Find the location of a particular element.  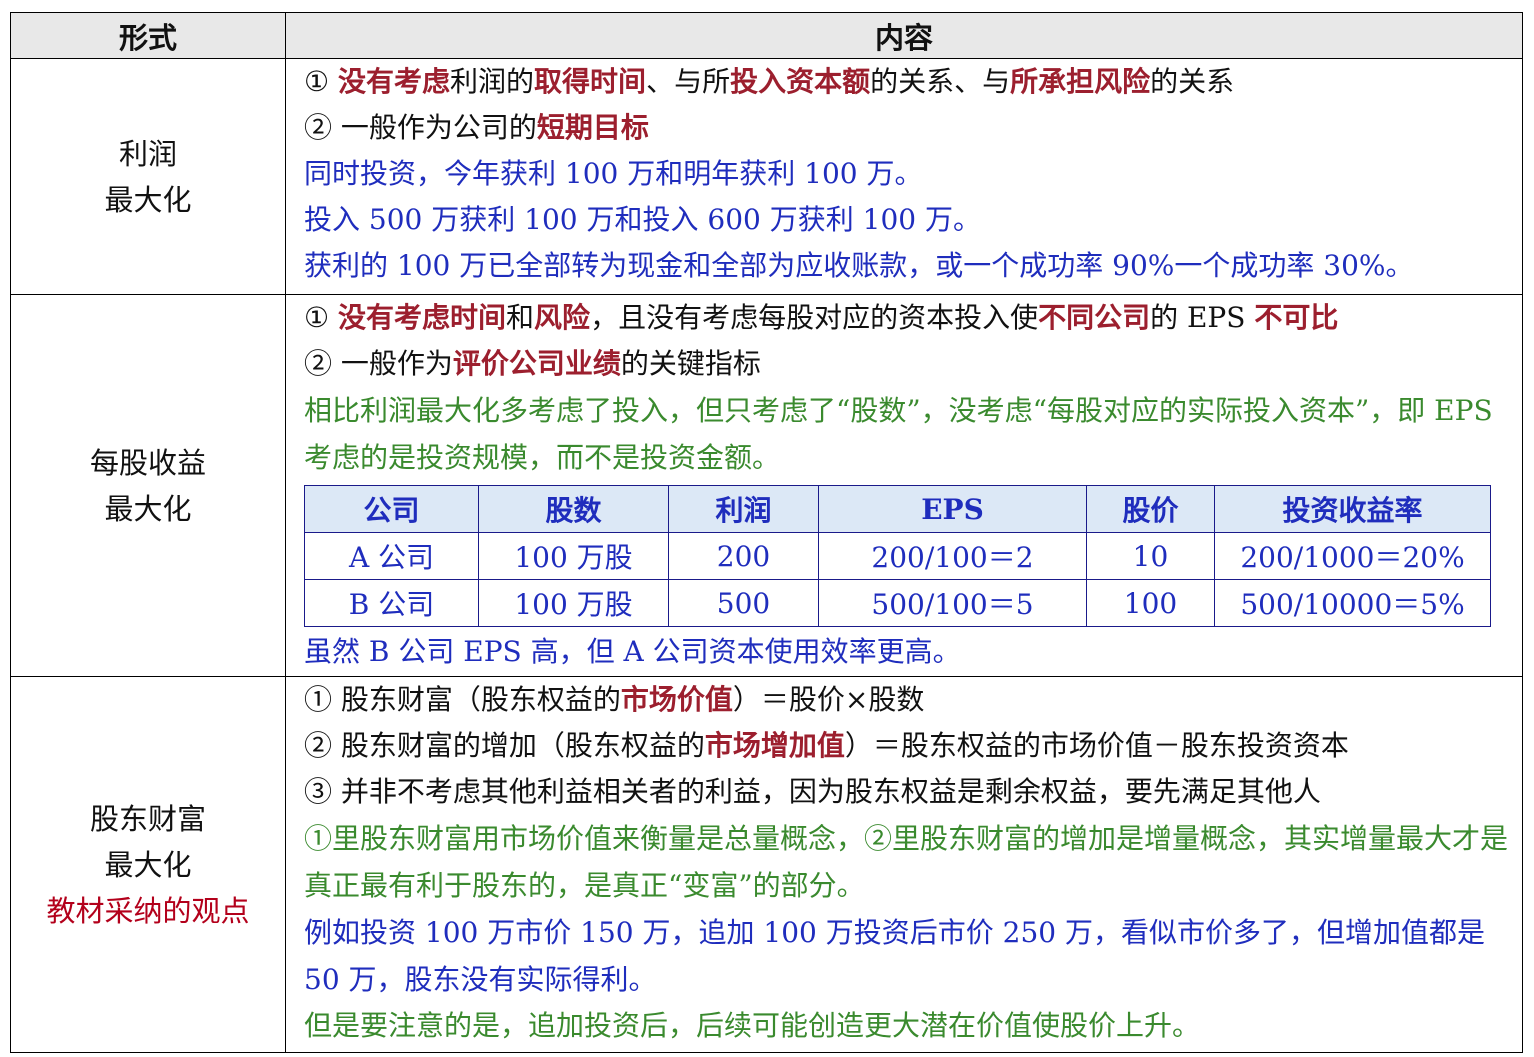

text-segment: 的关键指标 is located at coordinates (690, 363).